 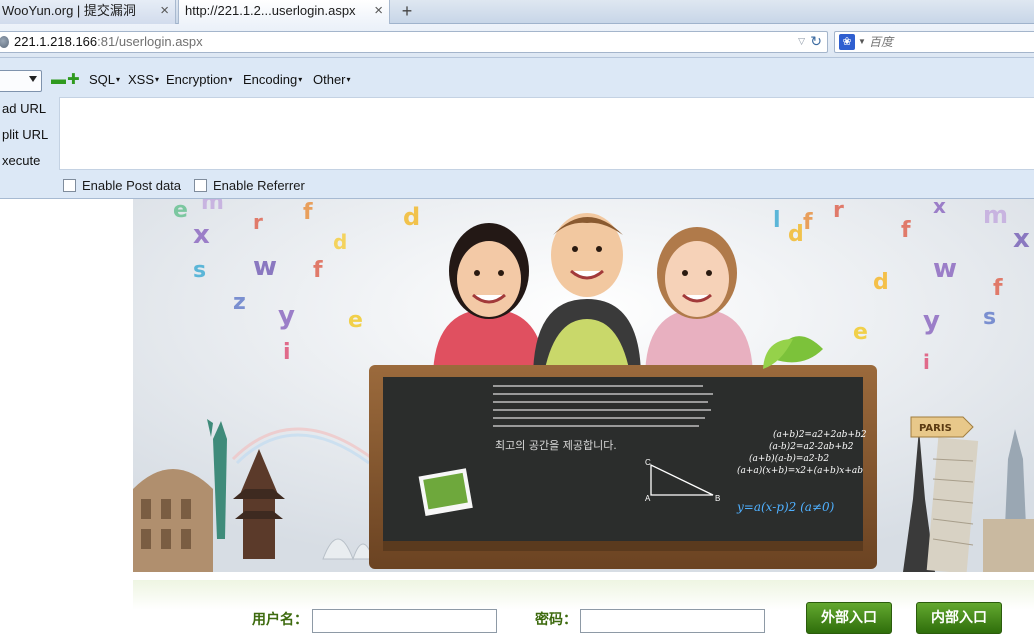 What do you see at coordinates (935, 428) in the screenshot?
I see `paris-sign-text: PARIS` at bounding box center [935, 428].